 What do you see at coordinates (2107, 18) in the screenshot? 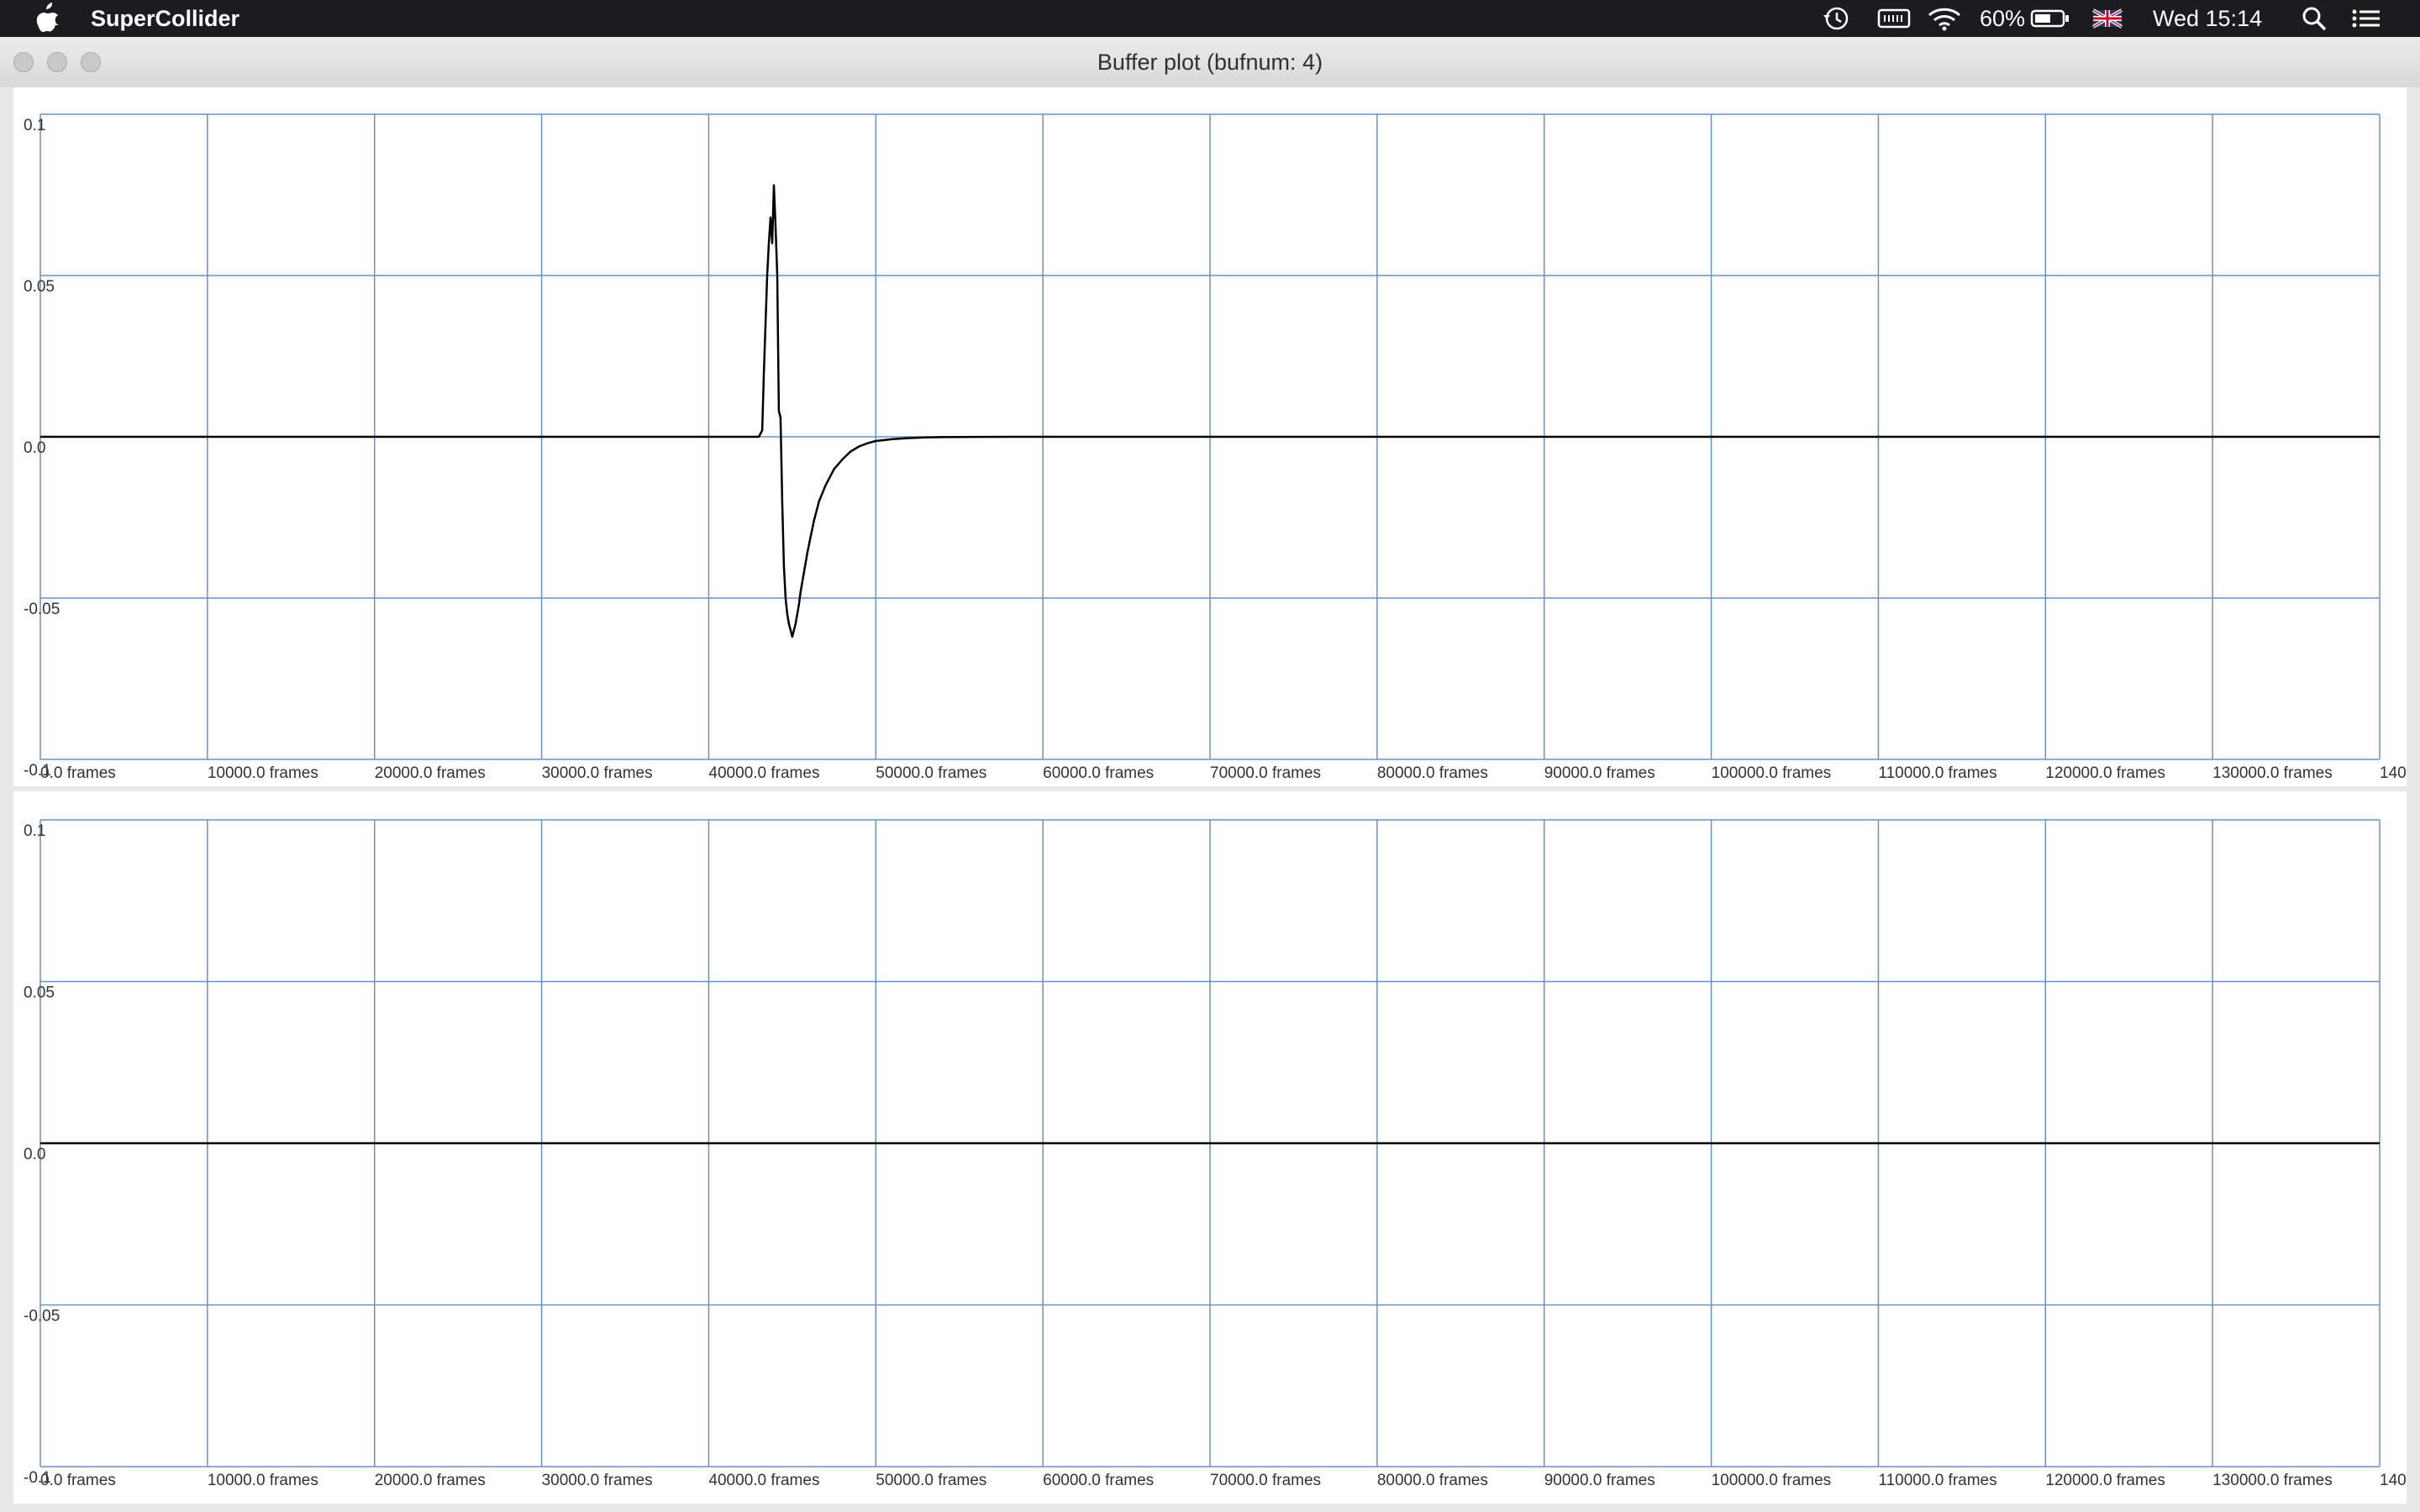
I see `uk-flag-icon` at bounding box center [2107, 18].